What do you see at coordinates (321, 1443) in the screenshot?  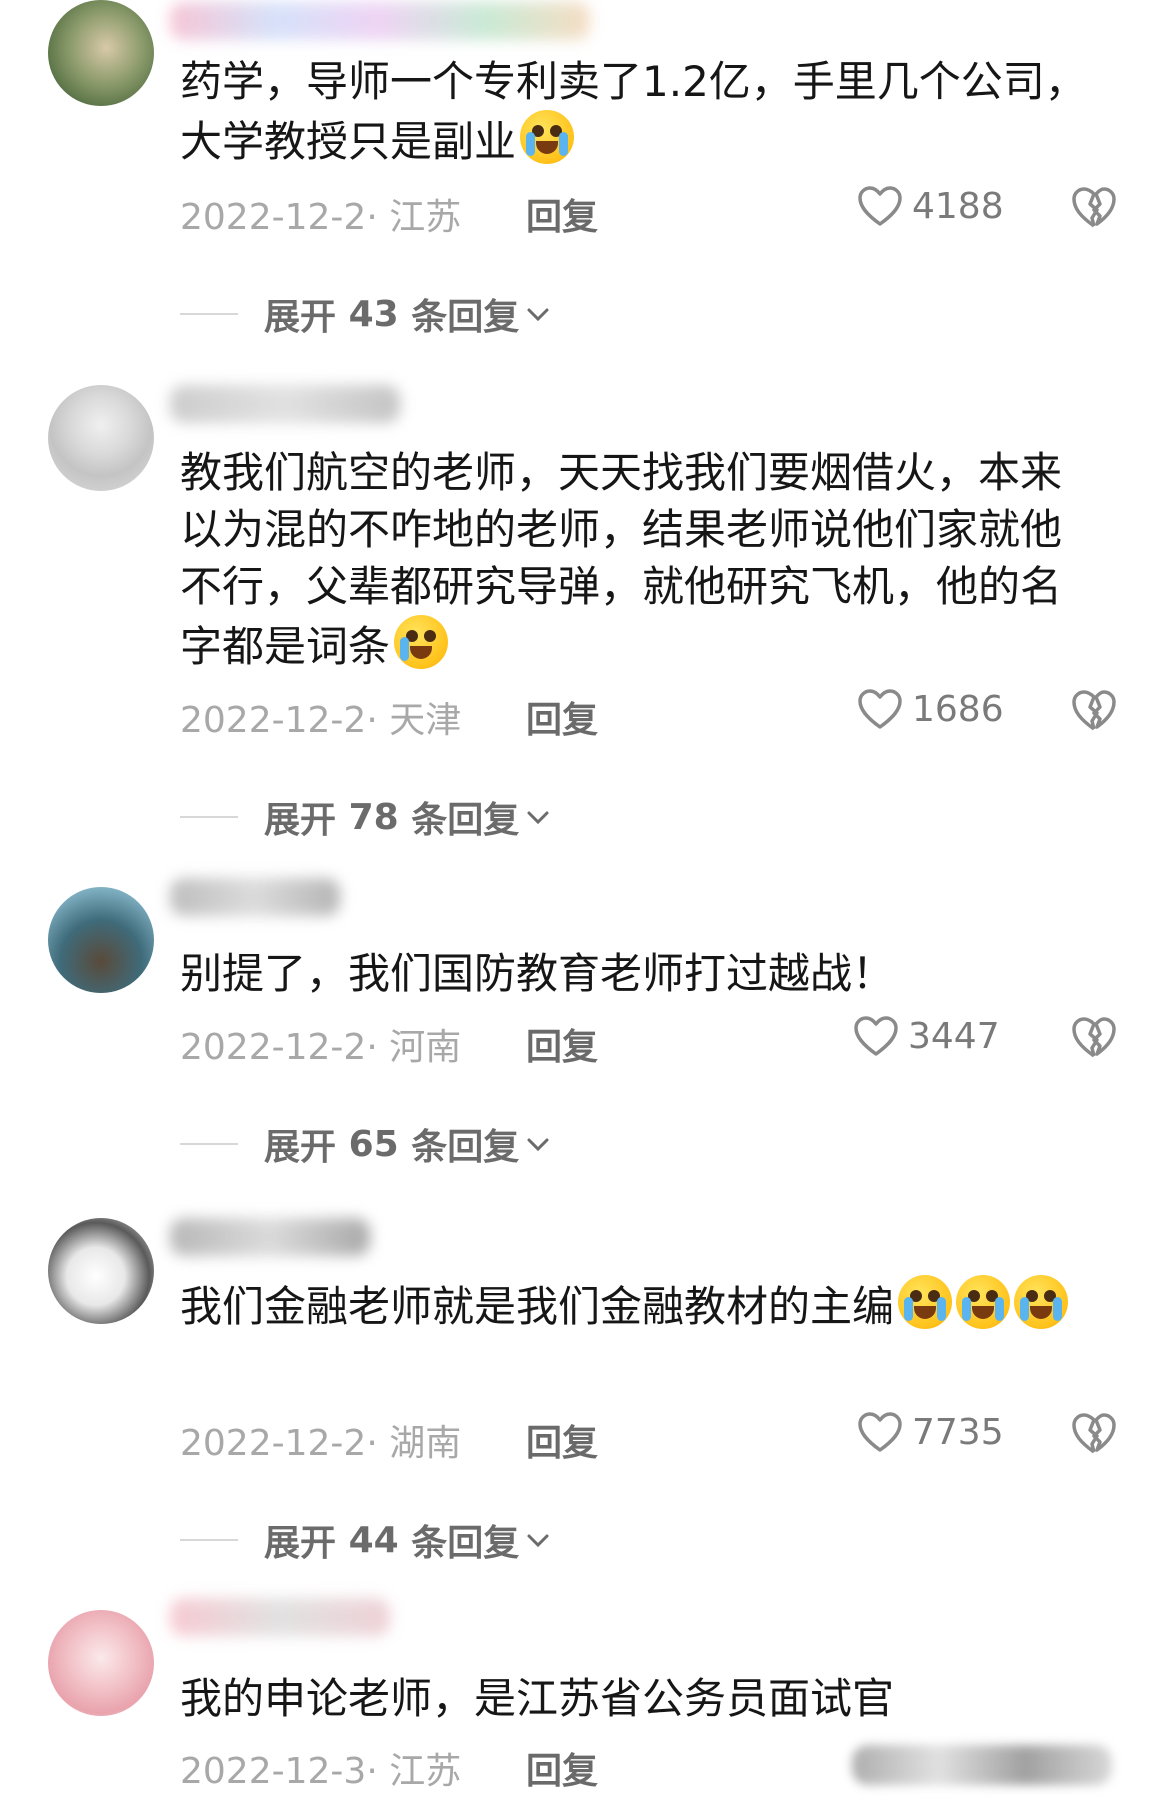 I see `comment-date-location: 2022-12-2· 湖南` at bounding box center [321, 1443].